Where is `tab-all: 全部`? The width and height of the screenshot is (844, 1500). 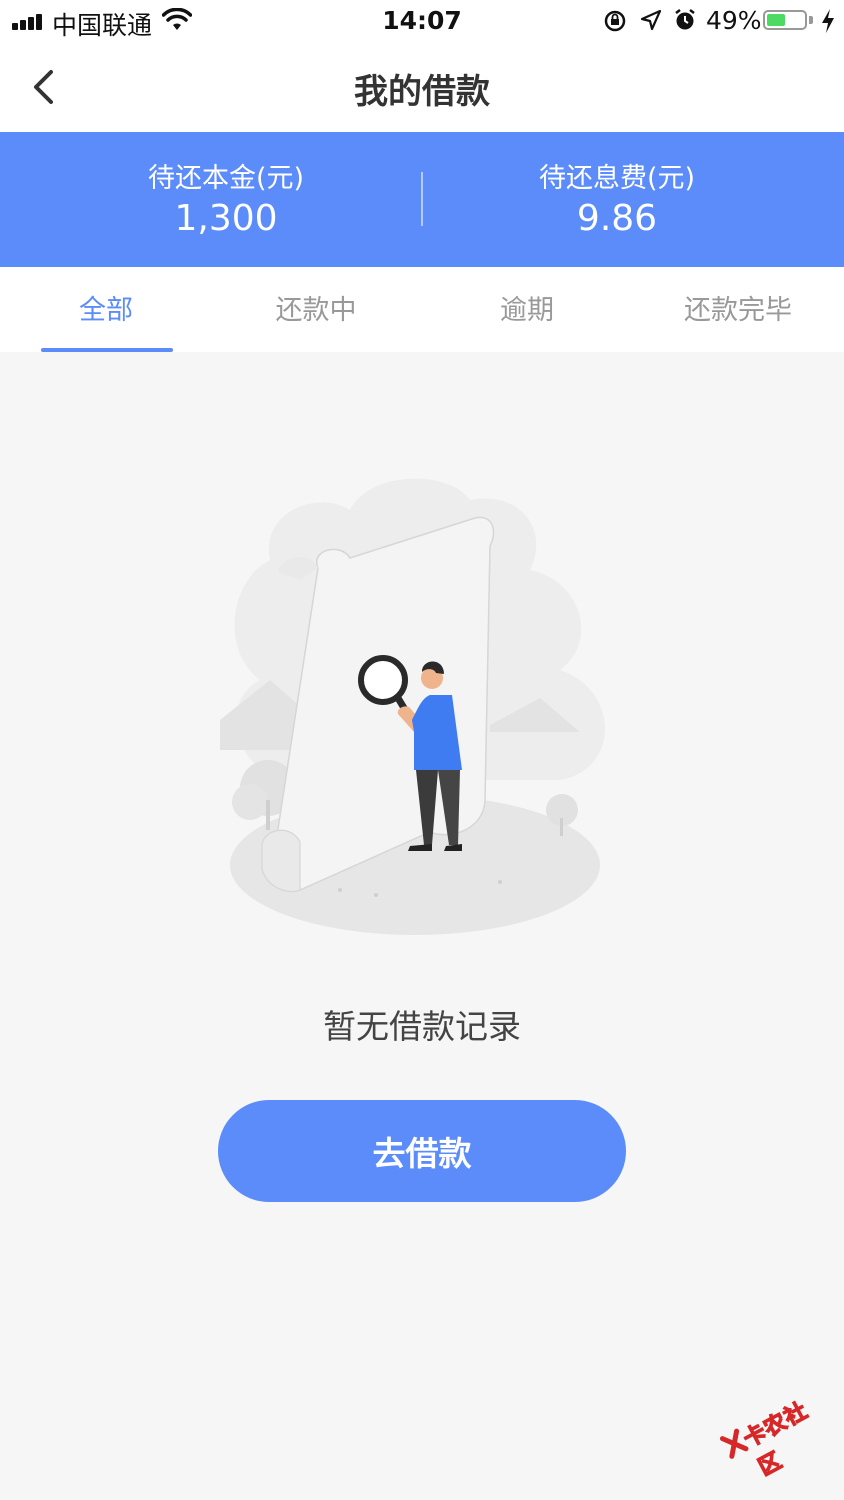 tab-all: 全部 is located at coordinates (106, 309).